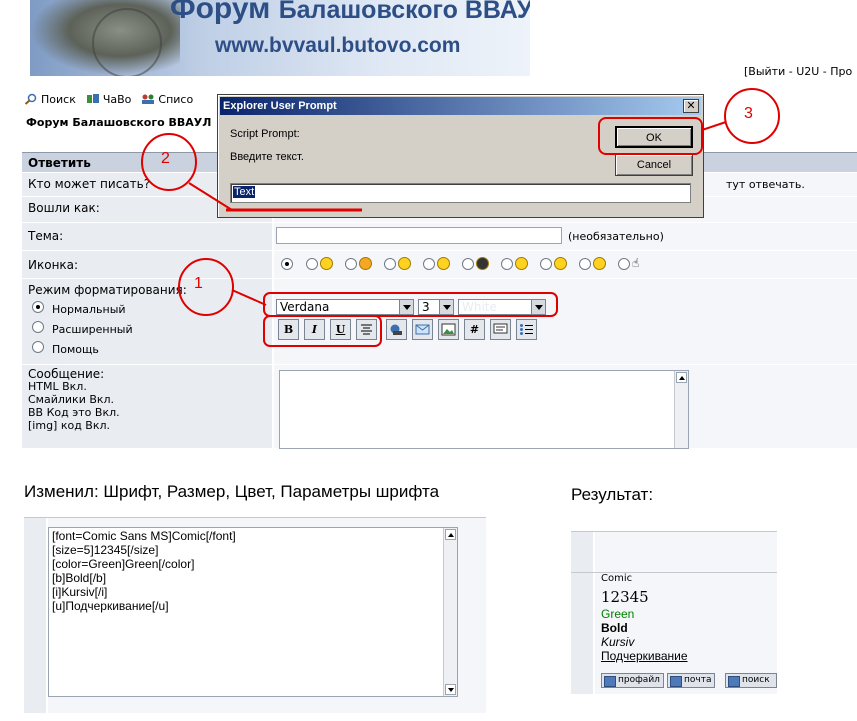 This screenshot has width=857, height=721. I want to click on font-select: Verdana, so click(345, 307).